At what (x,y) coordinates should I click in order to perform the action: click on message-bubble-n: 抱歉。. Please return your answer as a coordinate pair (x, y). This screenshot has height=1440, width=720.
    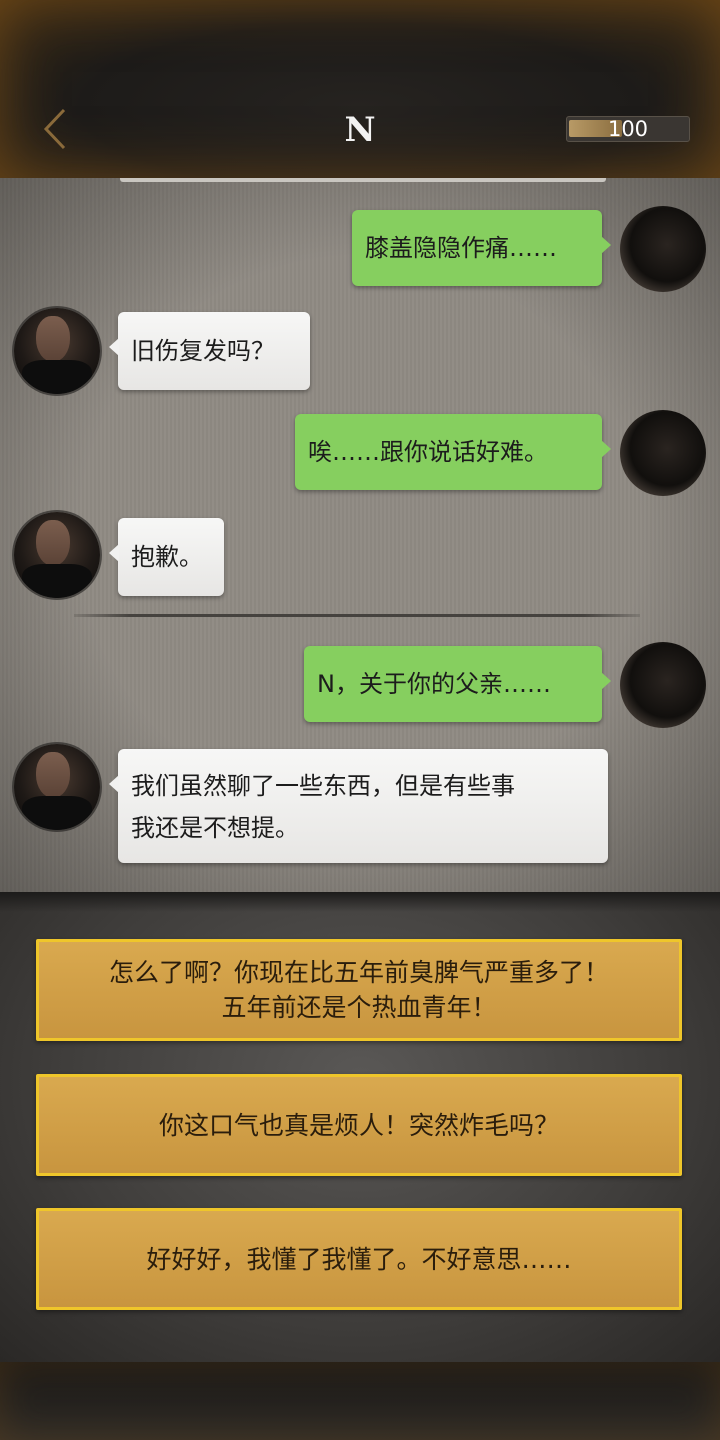
    Looking at the image, I should click on (166, 557).